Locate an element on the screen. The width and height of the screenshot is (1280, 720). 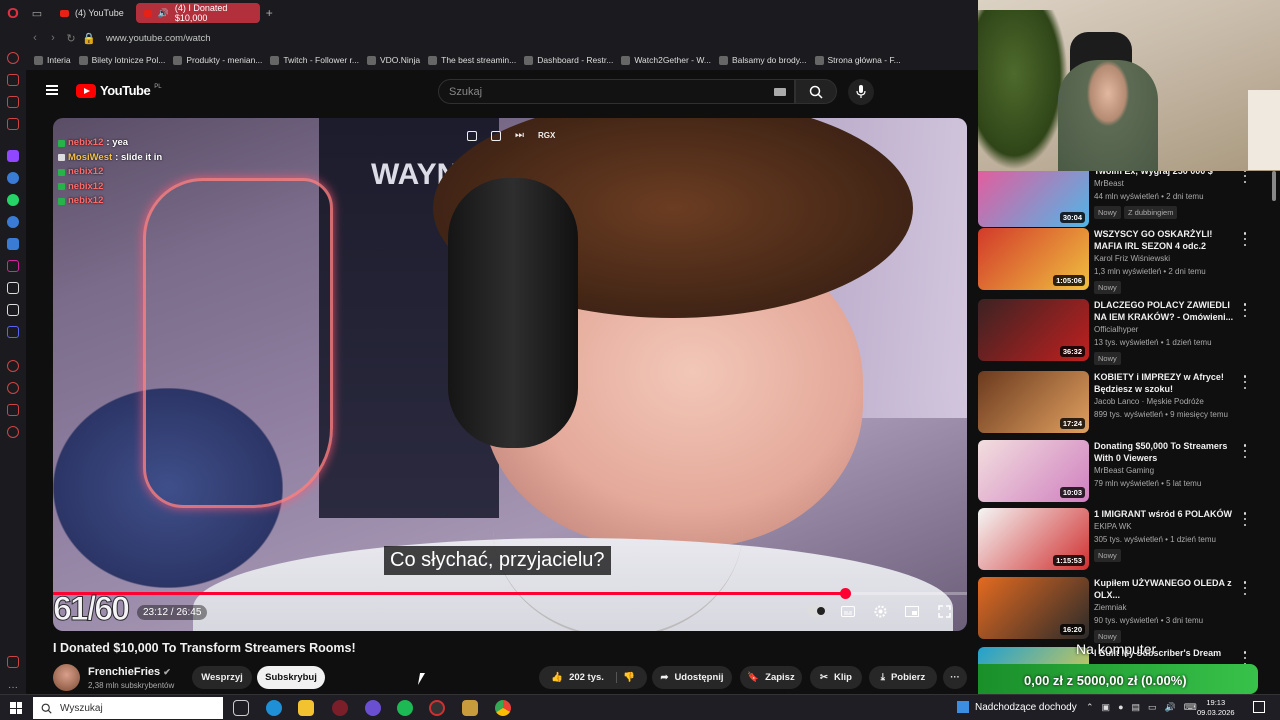
bookmark-item: VDO.Ninja is located at coordinates (393, 60).